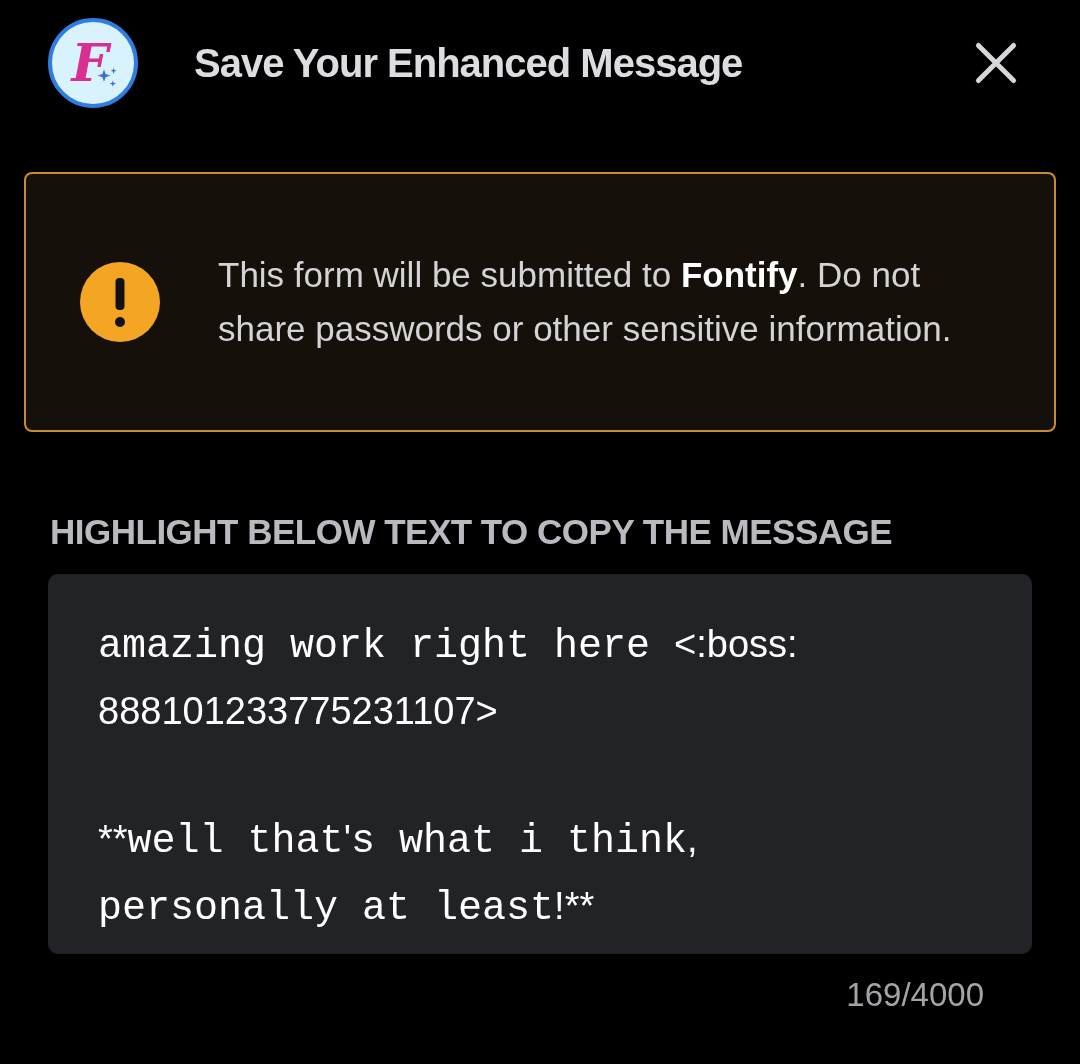  Describe the element at coordinates (93, 63) in the screenshot. I see `app-logo: F` at that location.